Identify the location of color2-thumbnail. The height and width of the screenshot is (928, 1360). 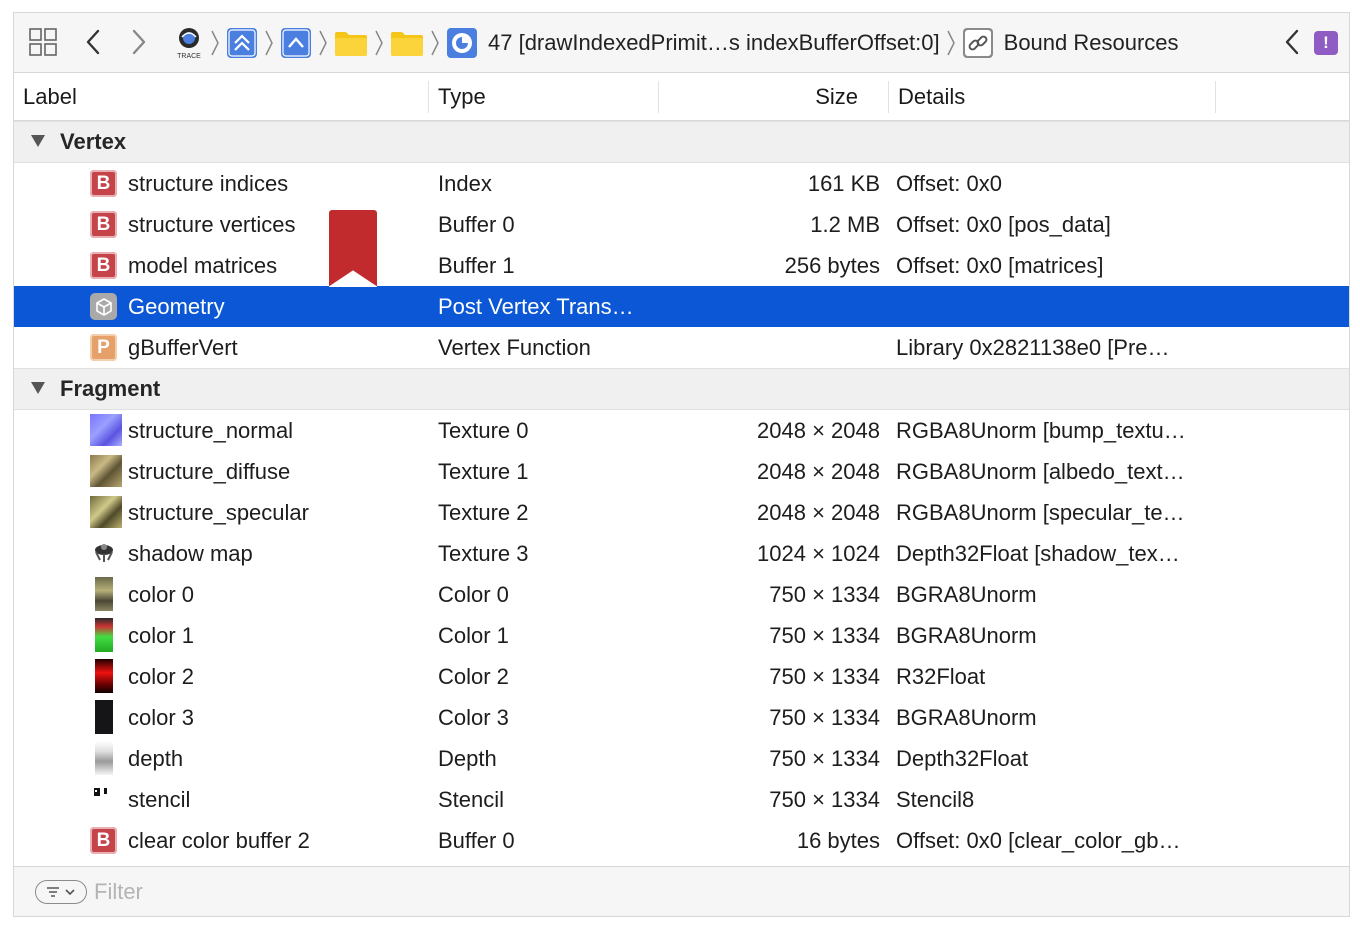
(103, 676).